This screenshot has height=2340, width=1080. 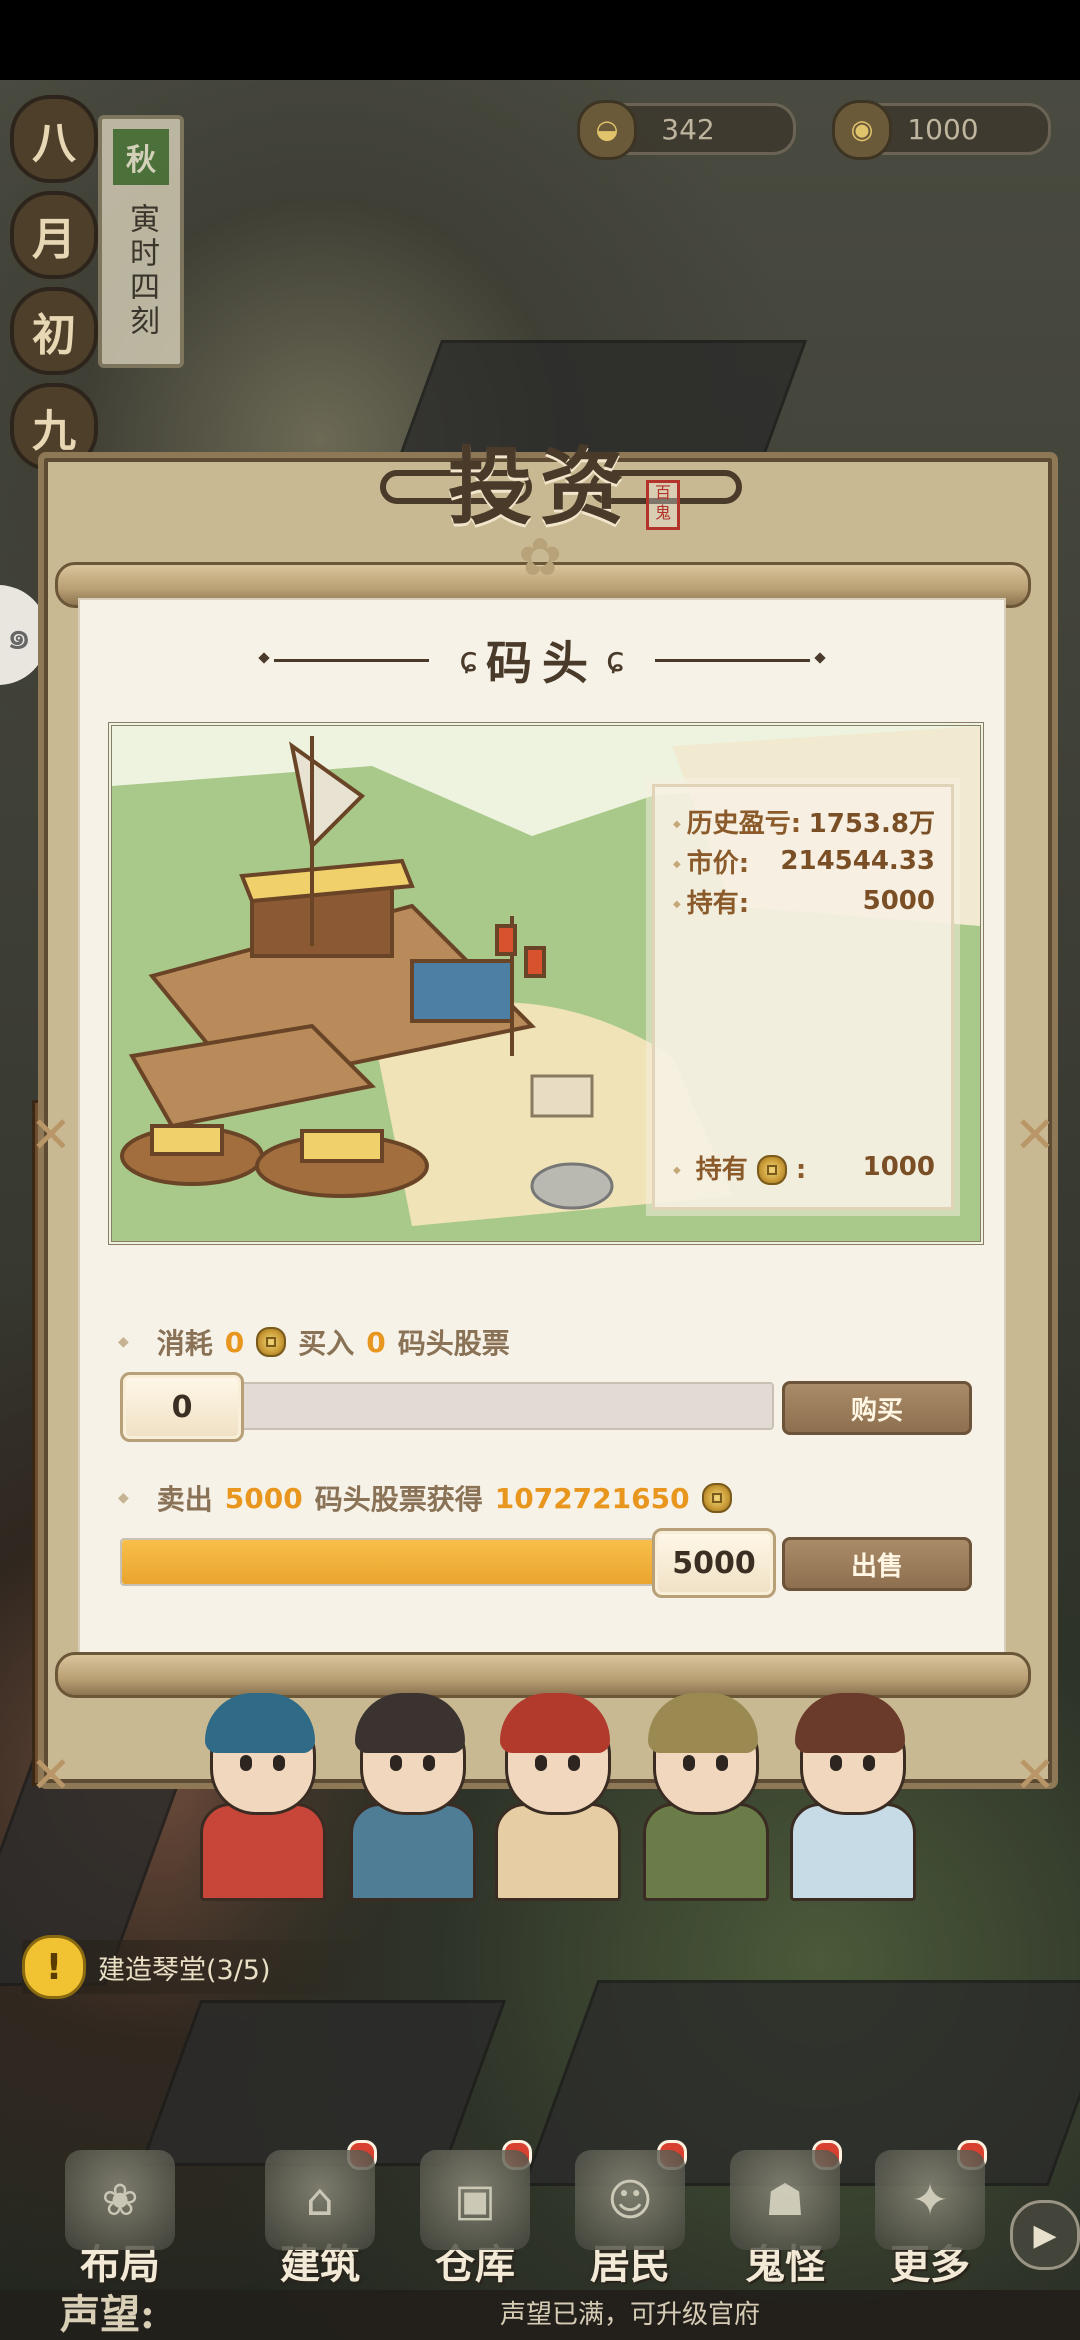 What do you see at coordinates (263, 1498) in the screenshot?
I see `sell-value: 5000` at bounding box center [263, 1498].